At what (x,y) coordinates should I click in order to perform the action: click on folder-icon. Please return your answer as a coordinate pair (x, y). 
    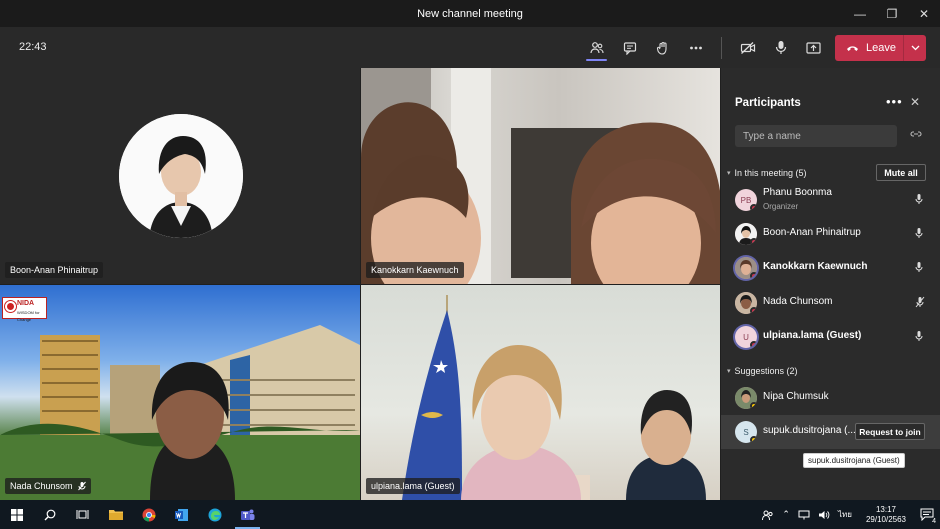
    Looking at the image, I should click on (115, 515).